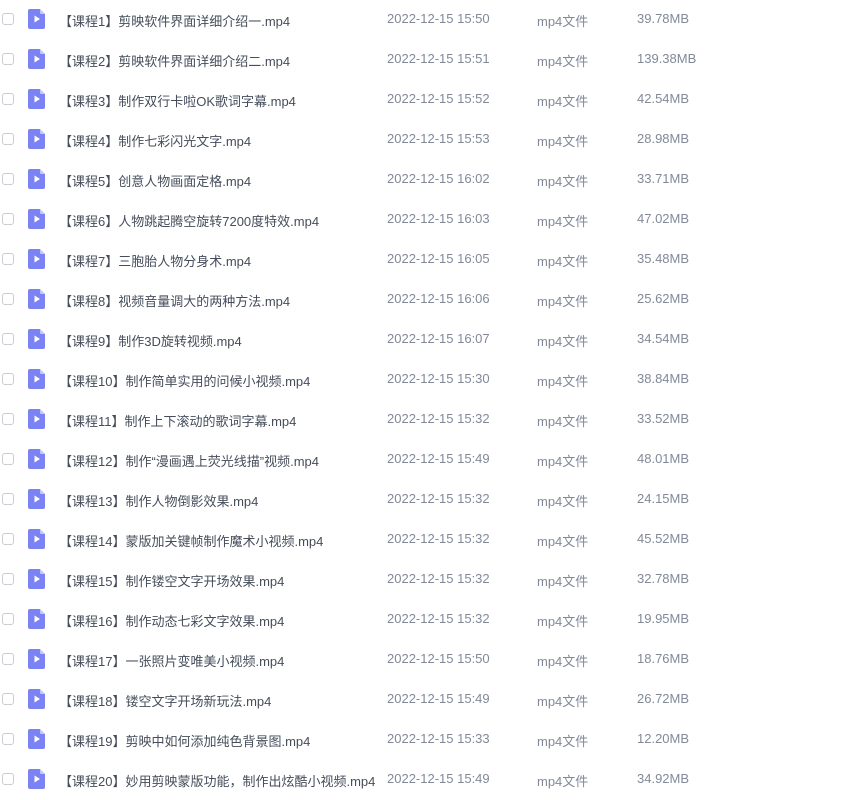 This screenshot has height=800, width=857. I want to click on file-name: 【课程17】一张照片变唯美小视频.mp4, so click(171, 660).